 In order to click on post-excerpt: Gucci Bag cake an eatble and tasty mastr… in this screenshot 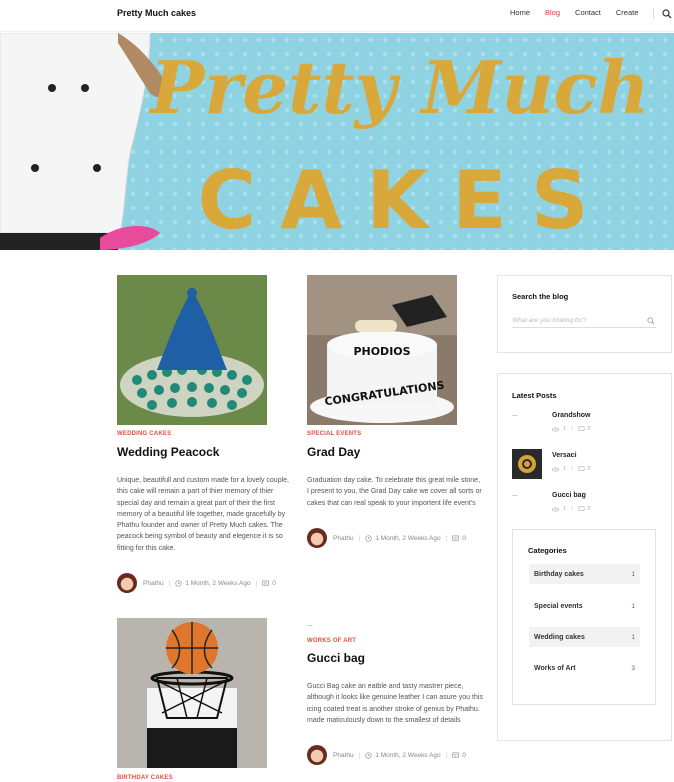, I will do `click(395, 703)`.